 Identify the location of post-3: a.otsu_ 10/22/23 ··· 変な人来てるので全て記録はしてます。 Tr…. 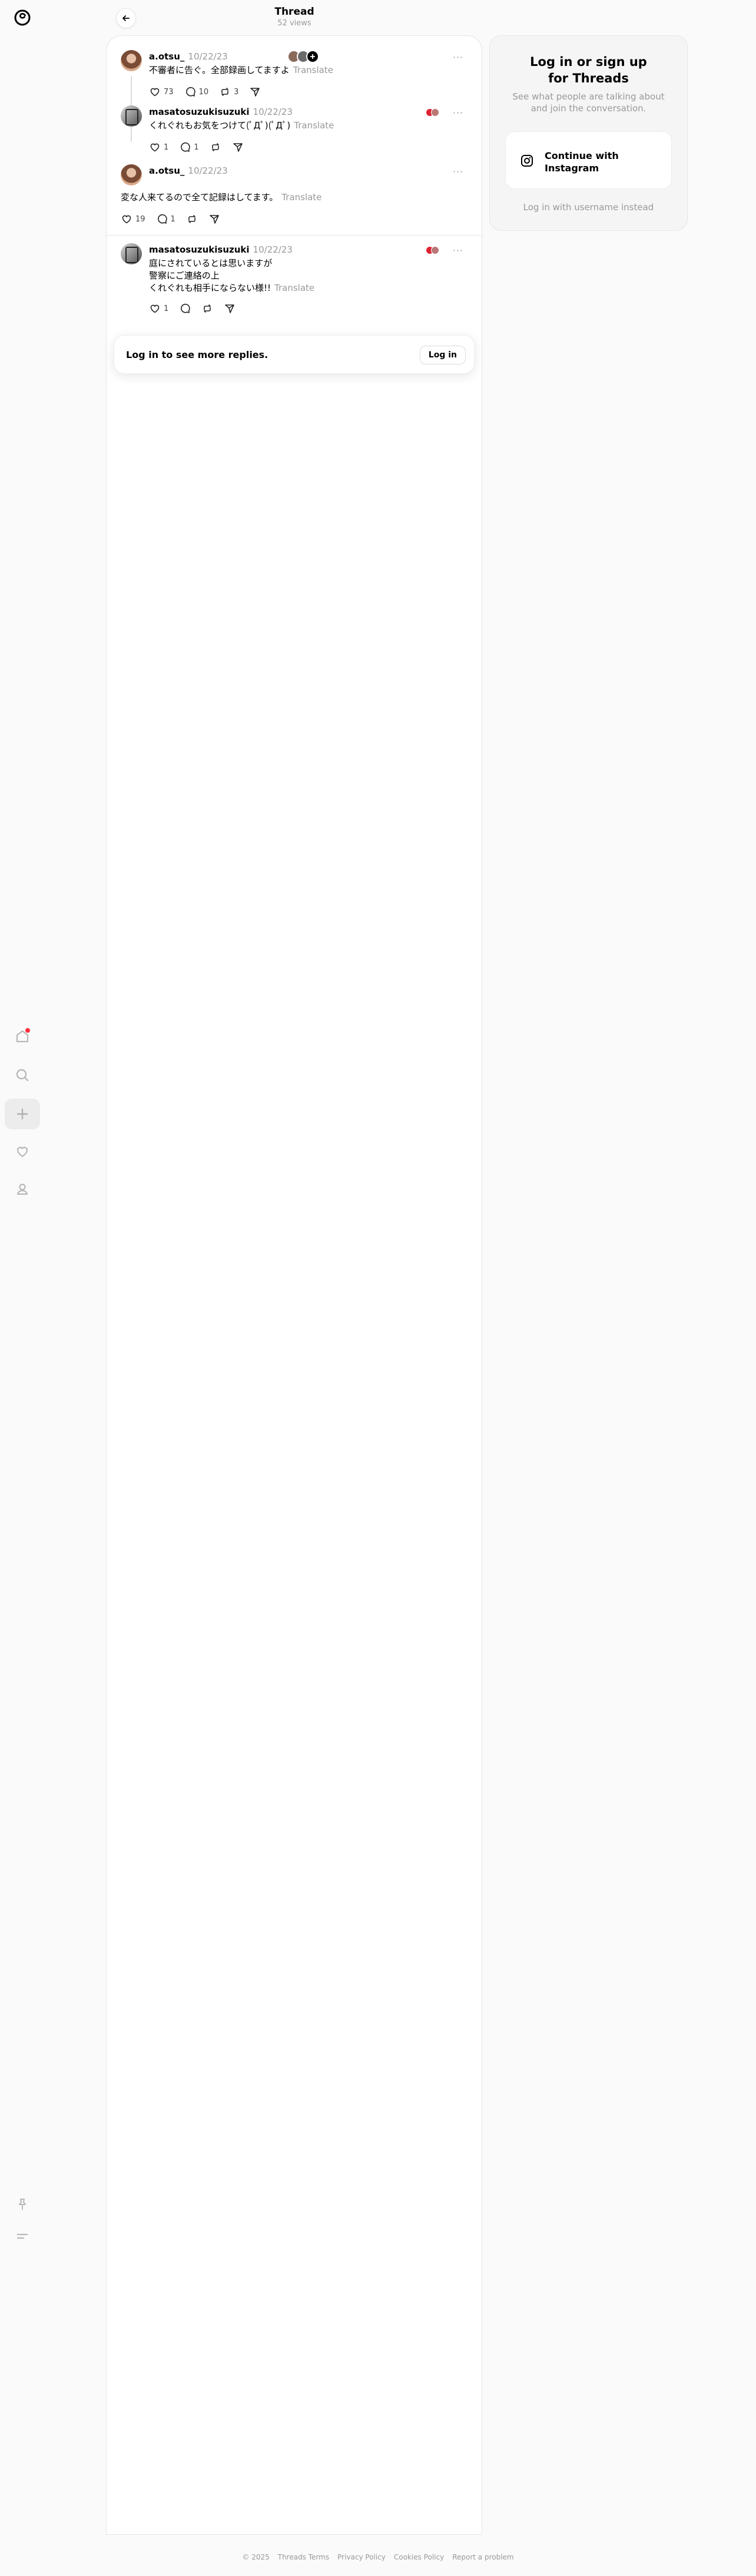
(294, 199).